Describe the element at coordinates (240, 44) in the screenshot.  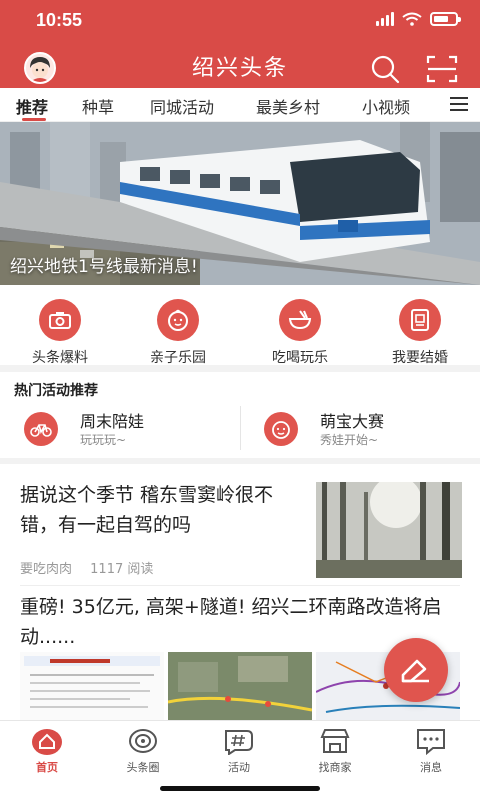
I see `app-header: 10:55 绍兴头条` at that location.